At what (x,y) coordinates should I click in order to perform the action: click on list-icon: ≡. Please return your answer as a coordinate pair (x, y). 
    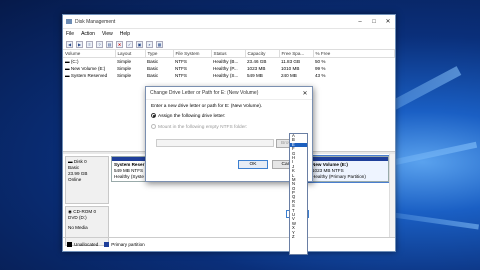
    Looking at the image, I should click on (89, 44).